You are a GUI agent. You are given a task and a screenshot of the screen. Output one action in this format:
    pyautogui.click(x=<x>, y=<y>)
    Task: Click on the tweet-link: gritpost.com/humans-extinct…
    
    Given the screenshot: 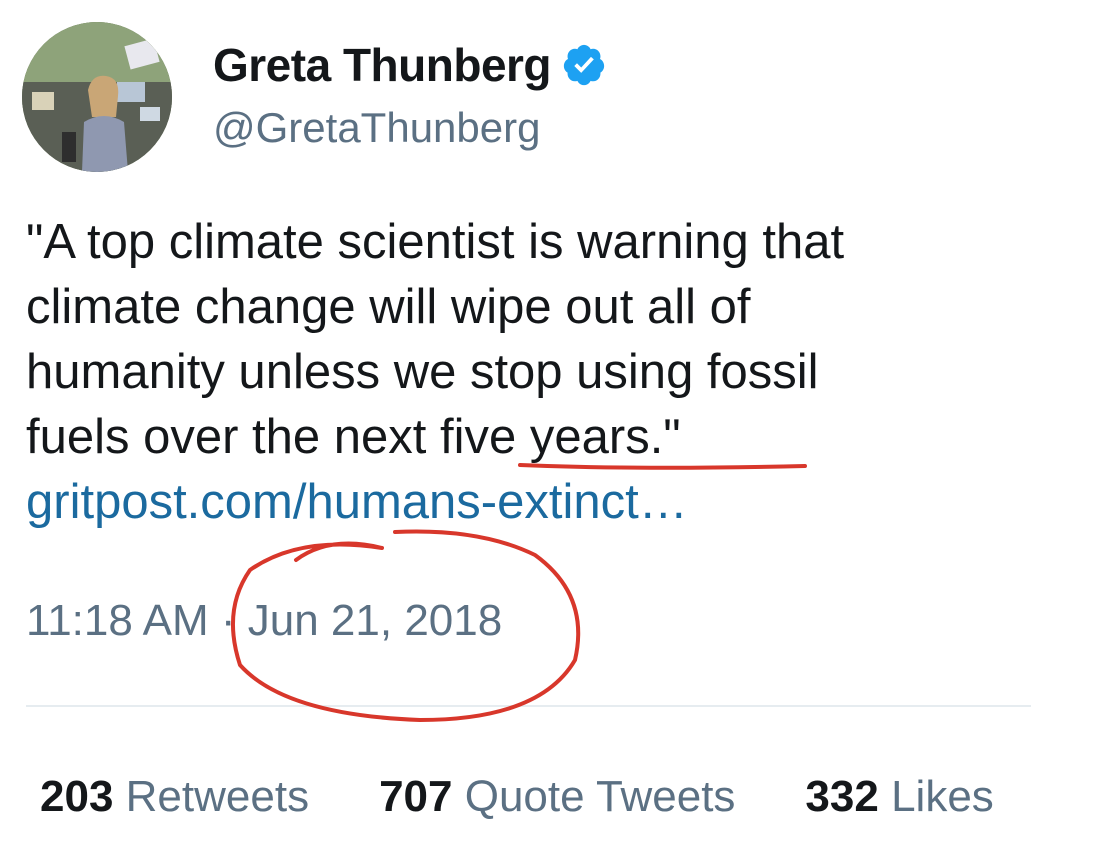 What is the action you would take?
    pyautogui.click(x=357, y=502)
    